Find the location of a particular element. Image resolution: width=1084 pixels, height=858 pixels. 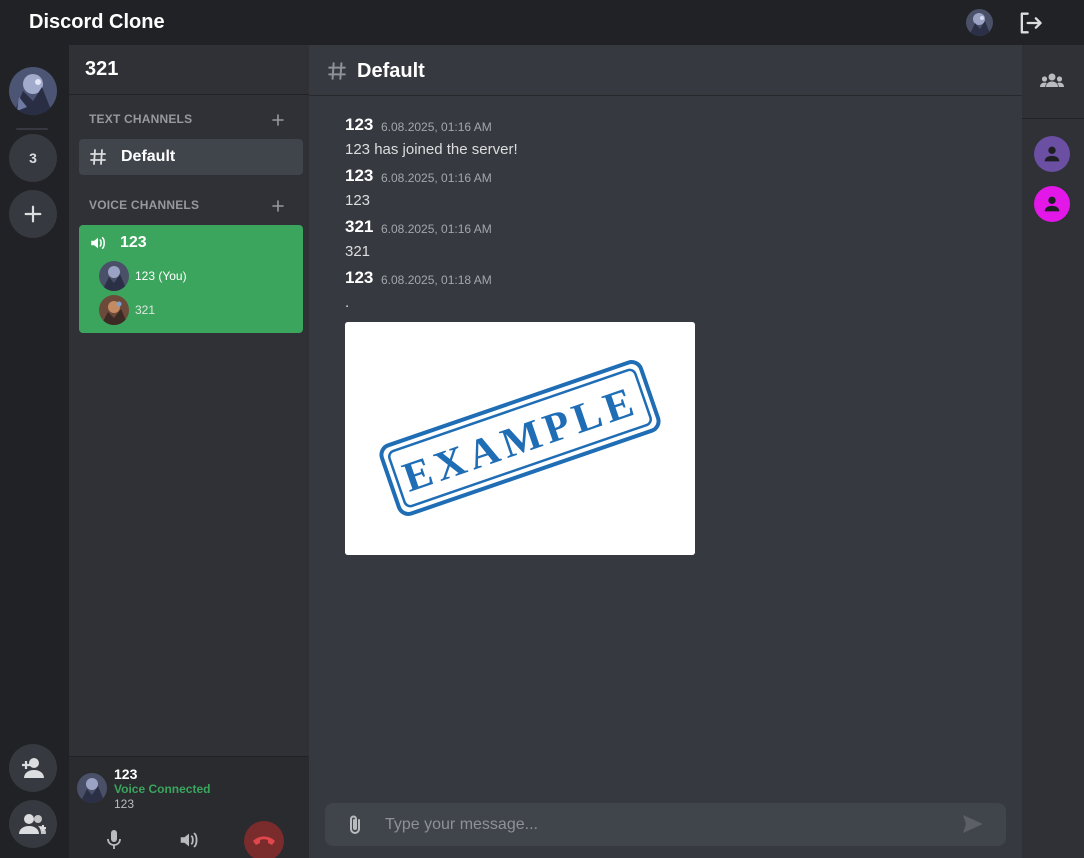

message-input is located at coordinates (665, 824).